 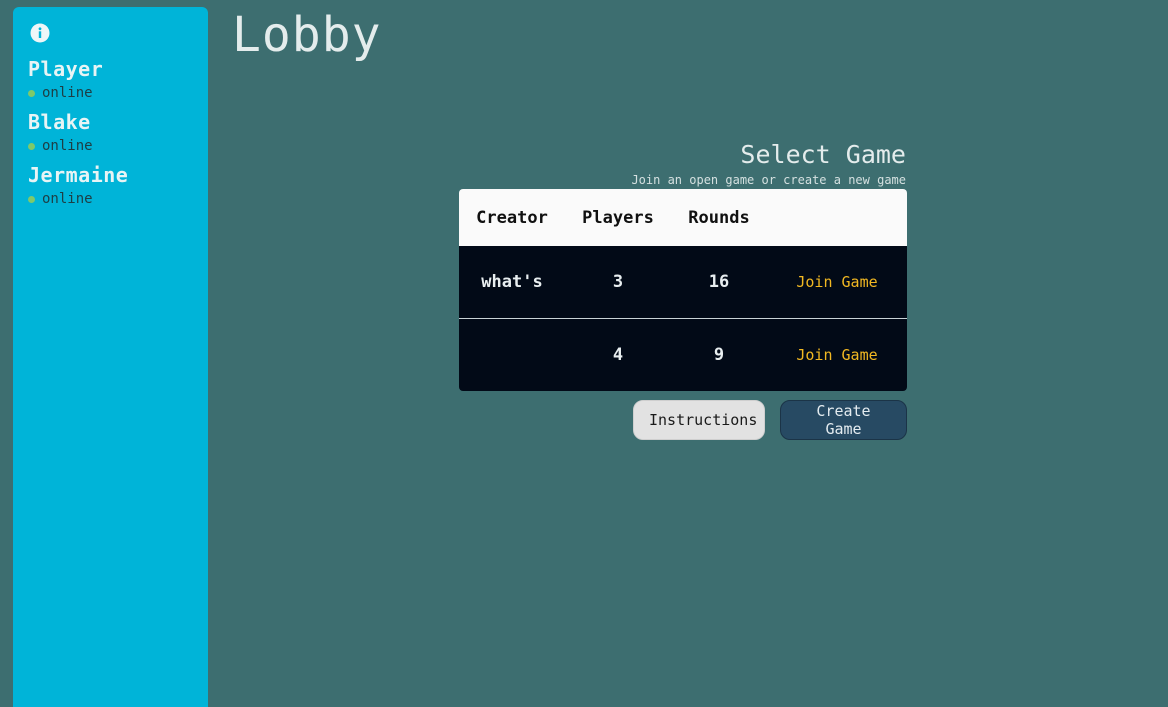 What do you see at coordinates (618, 355) in the screenshot?
I see `cell-players: 4` at bounding box center [618, 355].